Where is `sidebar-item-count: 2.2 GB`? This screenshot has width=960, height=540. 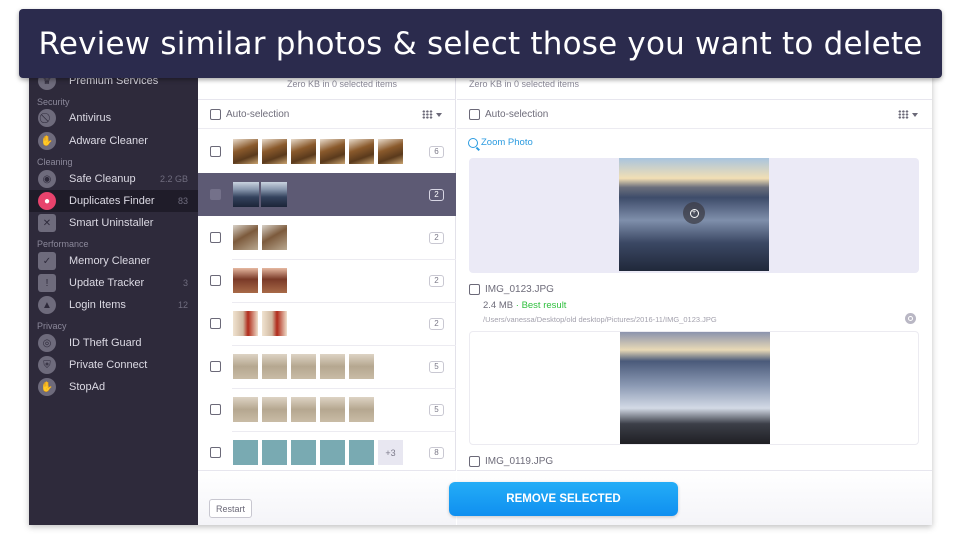
sidebar-item-count: 2.2 GB is located at coordinates (173, 179).